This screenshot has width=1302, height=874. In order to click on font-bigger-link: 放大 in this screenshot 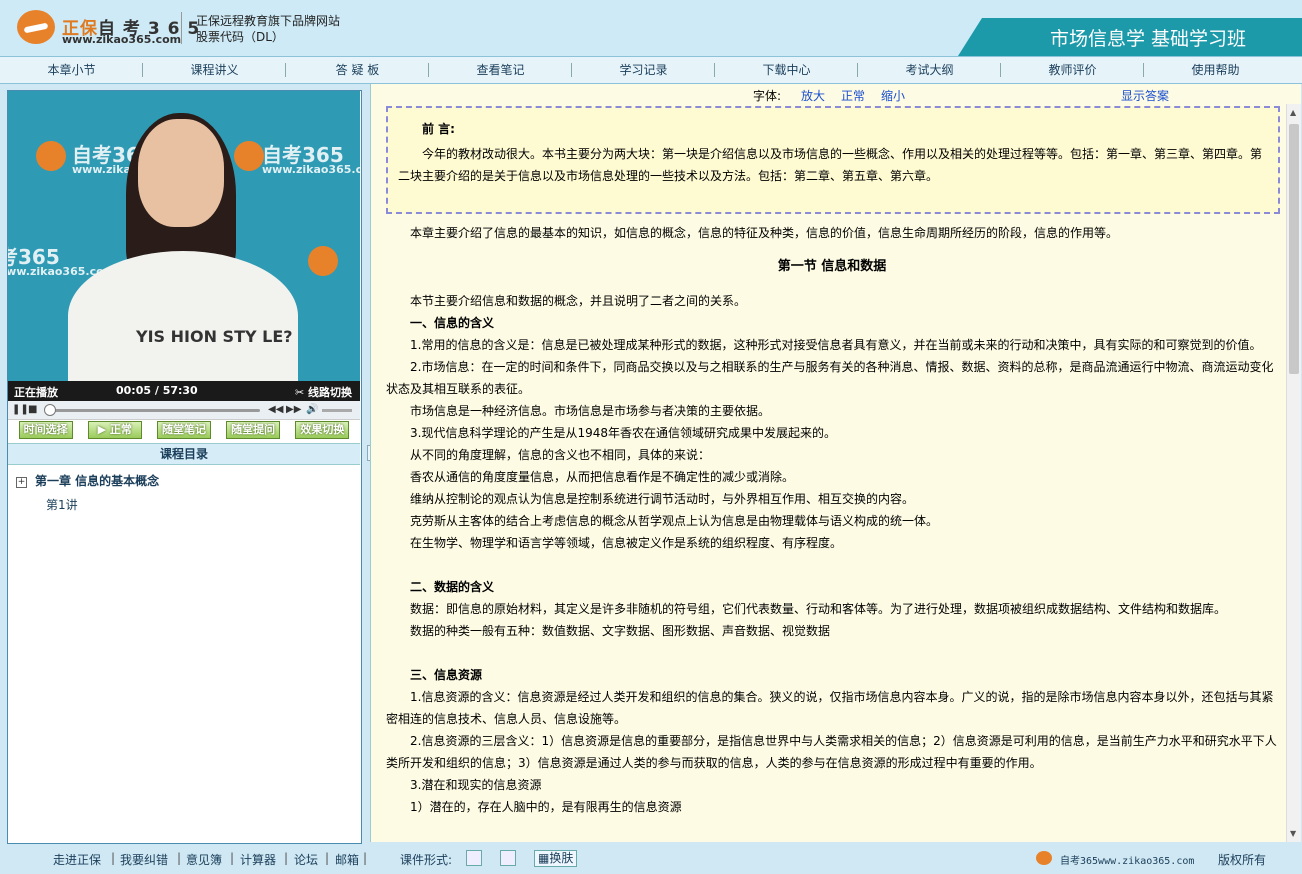, I will do `click(813, 95)`.